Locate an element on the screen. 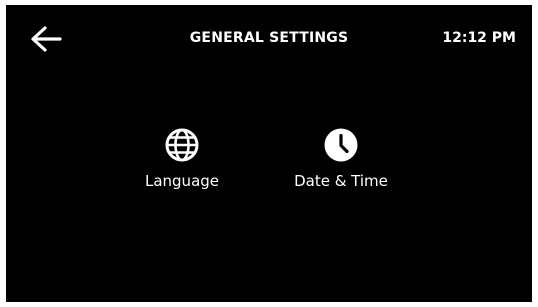 This screenshot has width=538, height=307. language-tile: Language is located at coordinates (182, 161).